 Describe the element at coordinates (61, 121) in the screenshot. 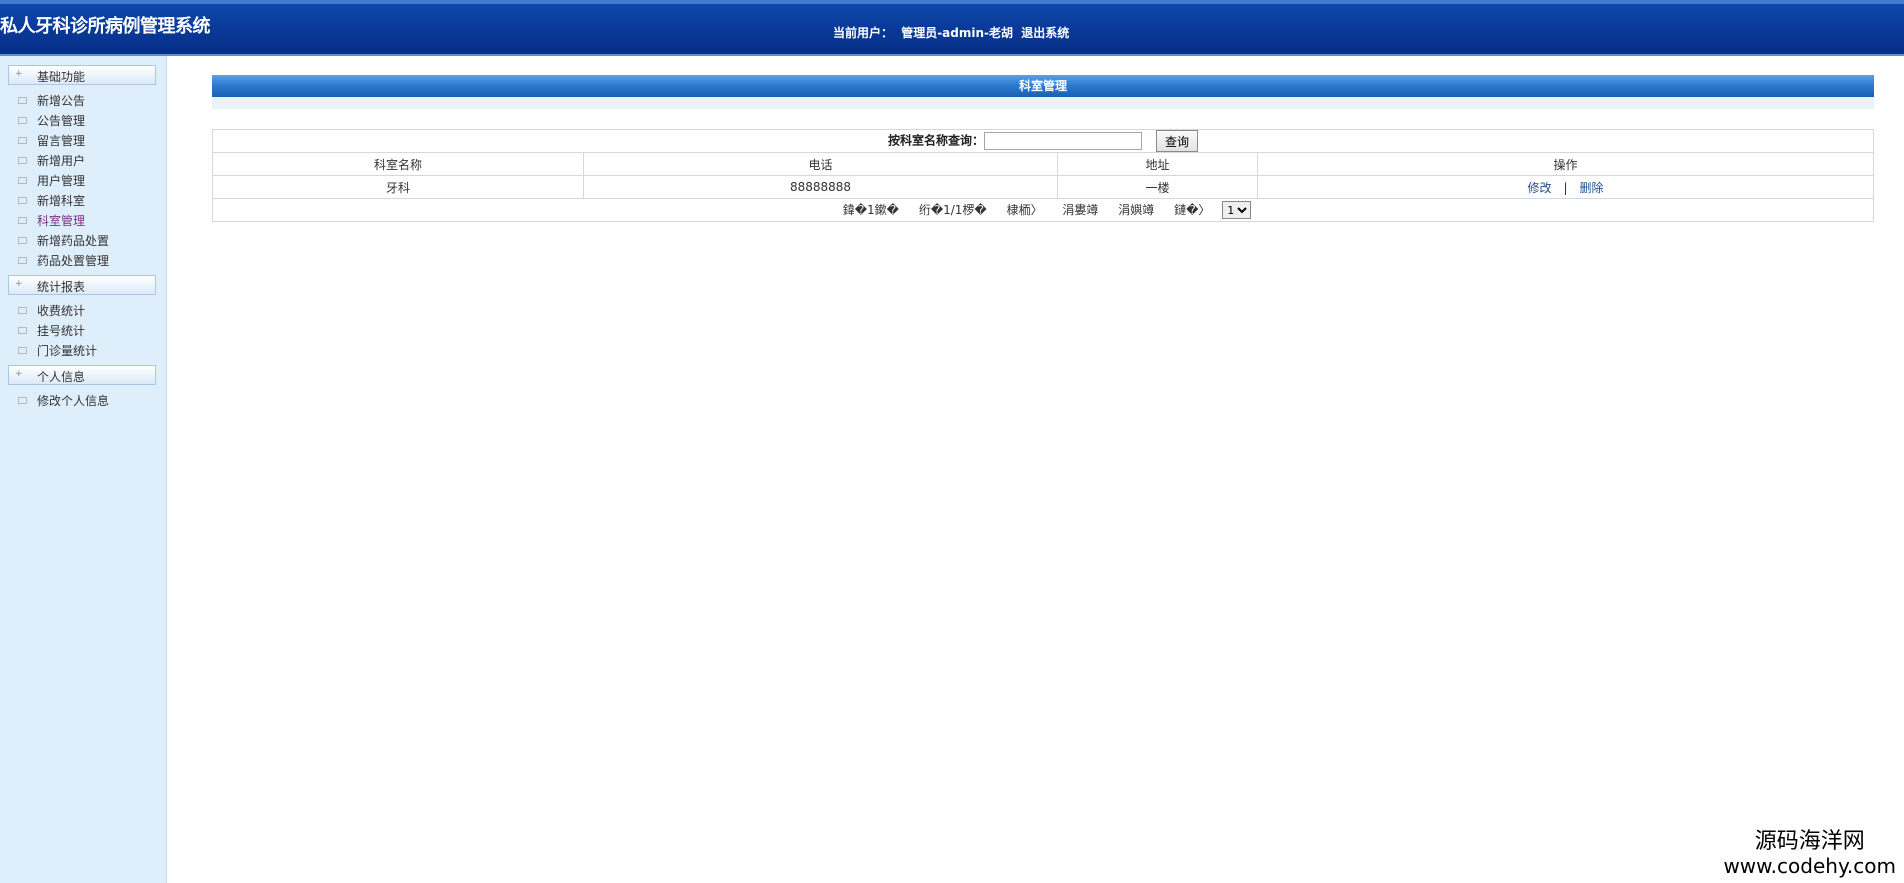

I see `sidebar-item-label: 公告管理` at that location.